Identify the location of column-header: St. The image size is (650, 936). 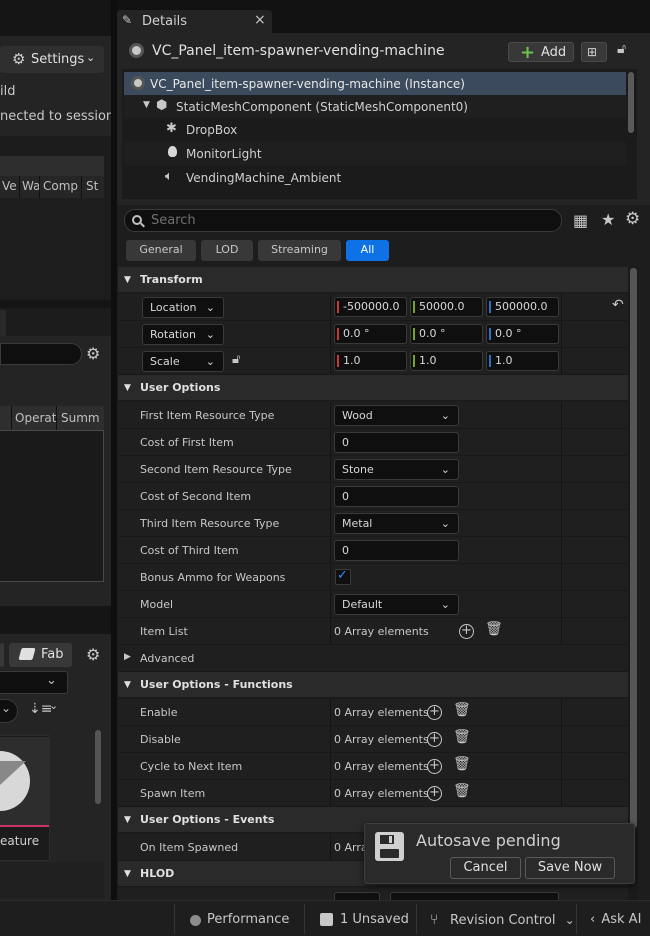
(92, 186).